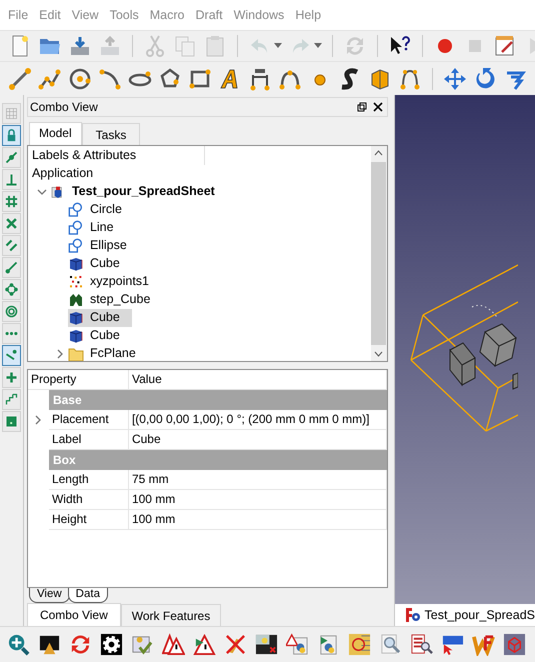 This screenshot has height=662, width=535. What do you see at coordinates (111, 133) in the screenshot?
I see `tab: Tasks` at bounding box center [111, 133].